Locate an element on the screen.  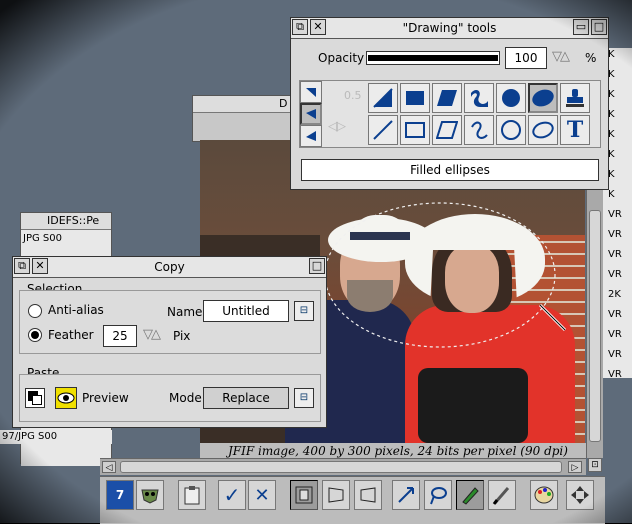
info-icon: 7 is located at coordinates (120, 495).